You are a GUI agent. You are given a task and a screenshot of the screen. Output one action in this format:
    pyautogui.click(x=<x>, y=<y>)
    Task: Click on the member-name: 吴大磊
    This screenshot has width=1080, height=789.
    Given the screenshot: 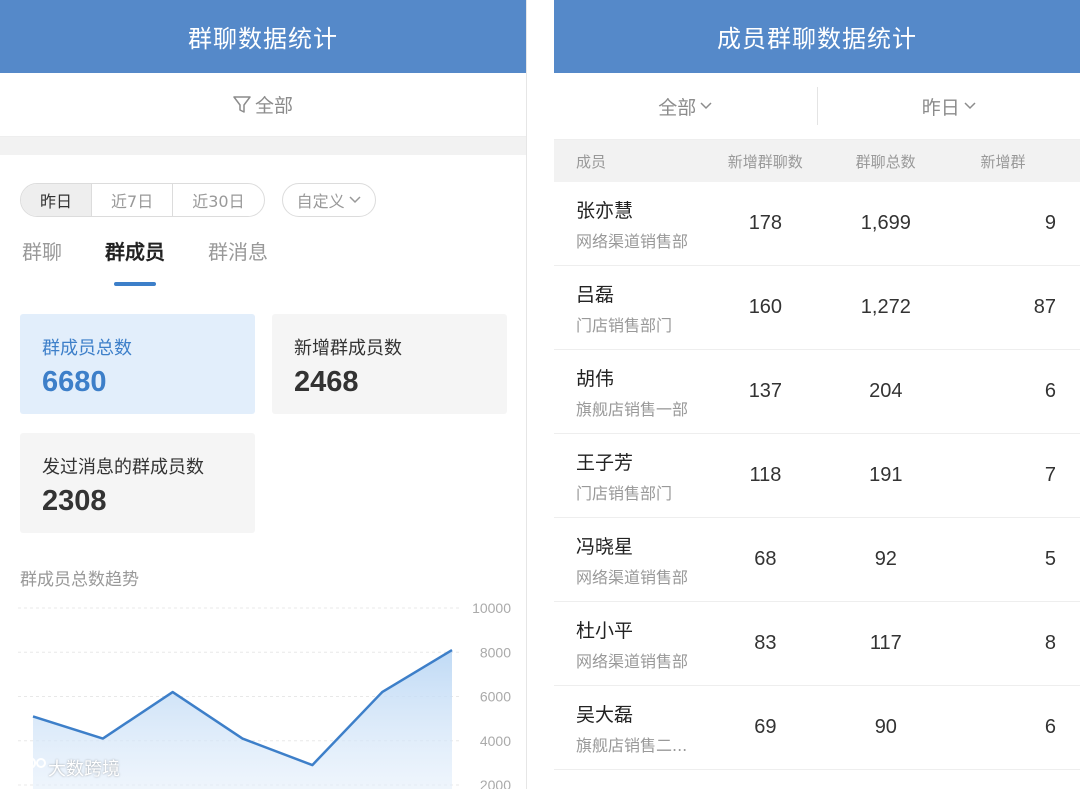 What is the action you would take?
    pyautogui.click(x=605, y=714)
    